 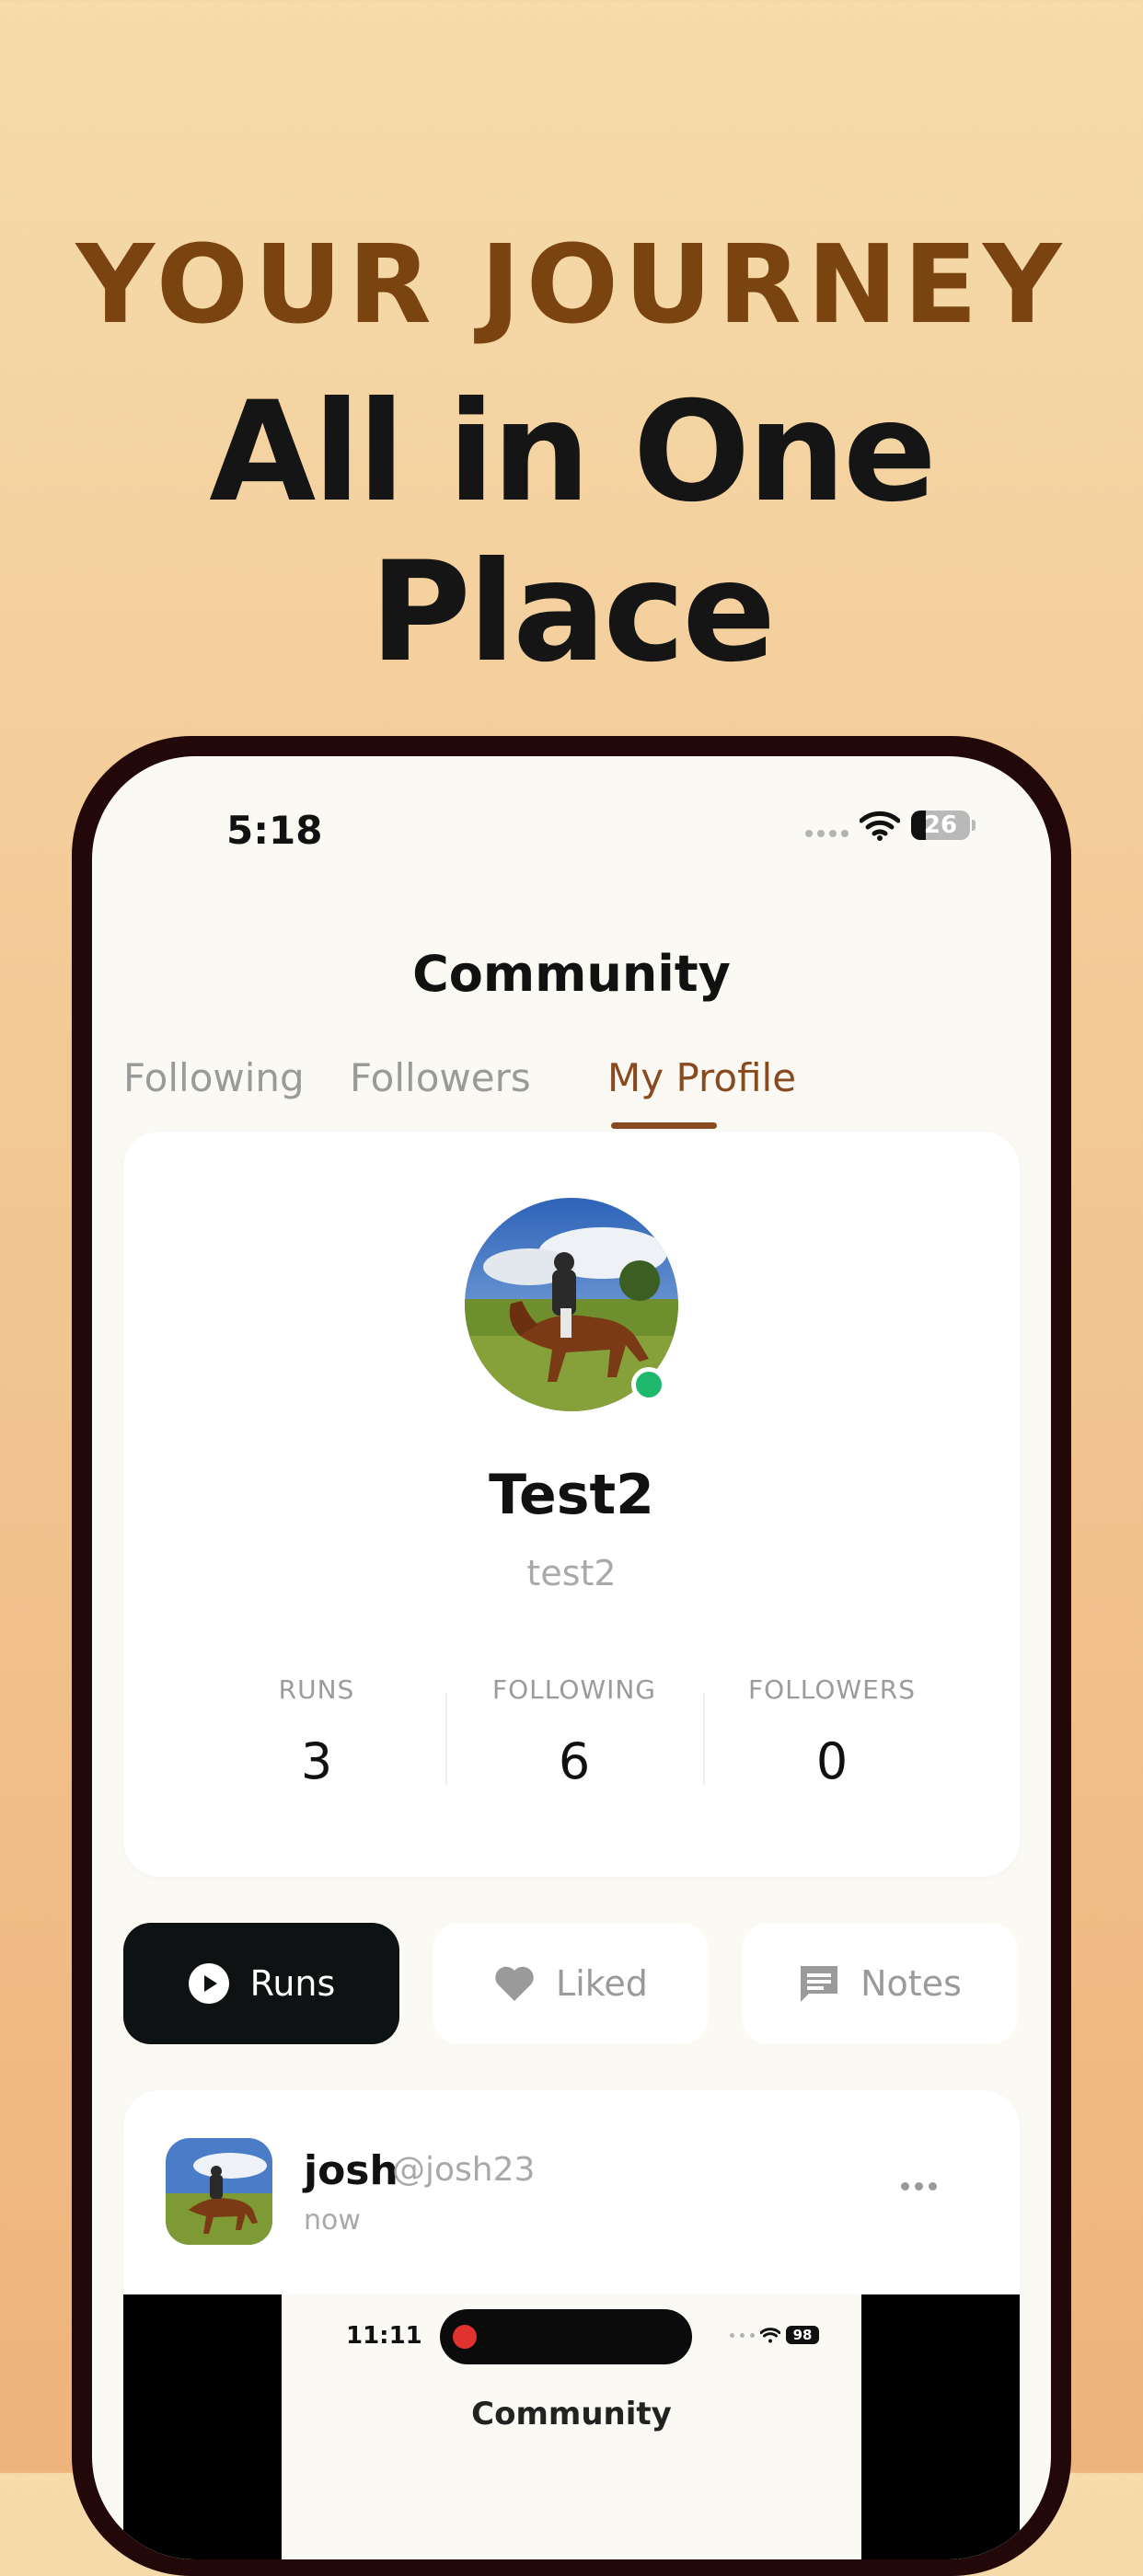 I want to click on battery-level: 26, so click(x=940, y=825).